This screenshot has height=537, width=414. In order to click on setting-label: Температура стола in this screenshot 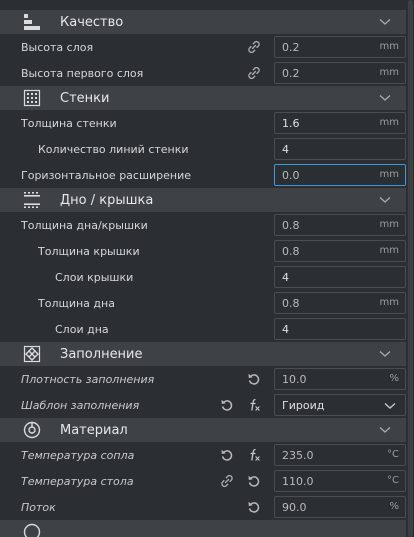, I will do `click(77, 481)`.